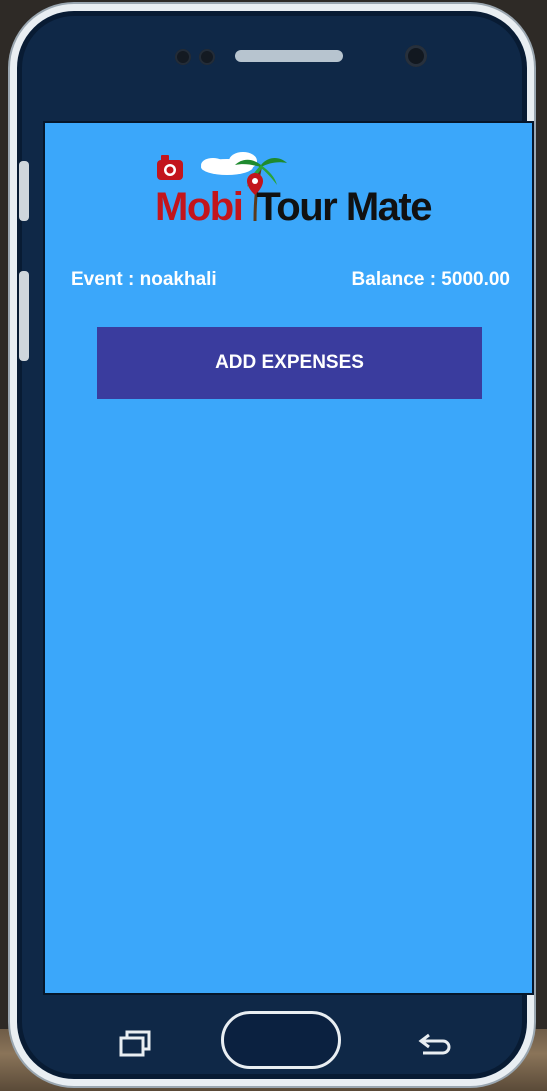 Image resolution: width=547 pixels, height=1091 pixels. I want to click on camera-icon, so click(170, 167).